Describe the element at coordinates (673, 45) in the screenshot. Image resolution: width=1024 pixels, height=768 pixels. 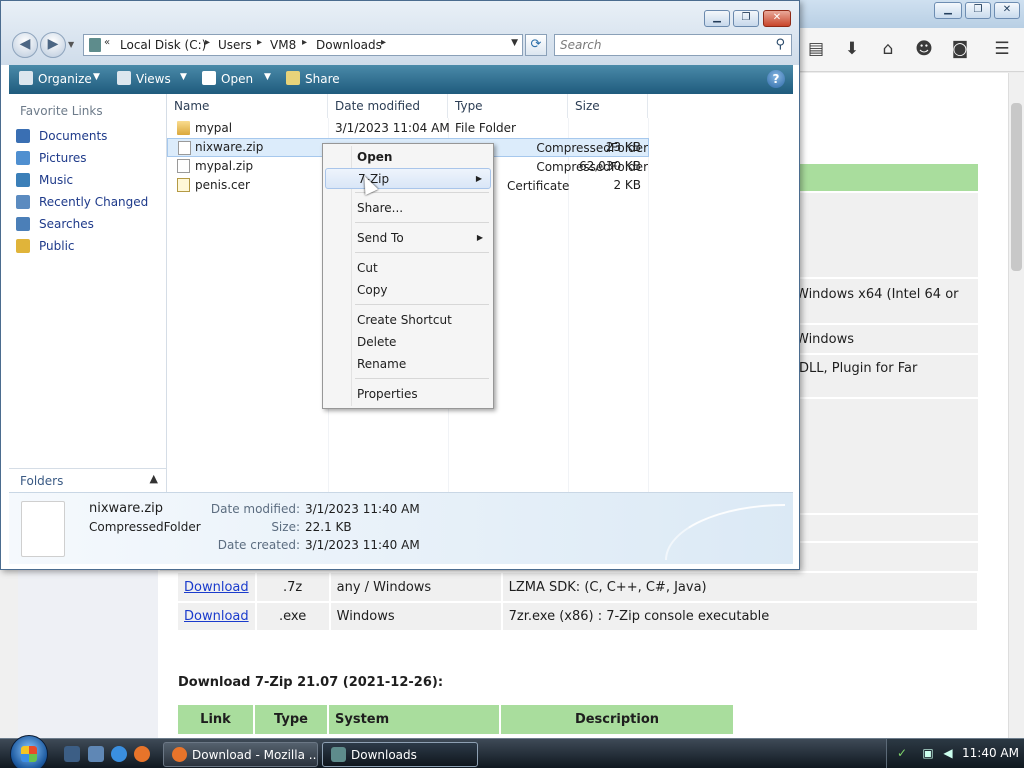
I see `search-input: Search ⚲` at that location.